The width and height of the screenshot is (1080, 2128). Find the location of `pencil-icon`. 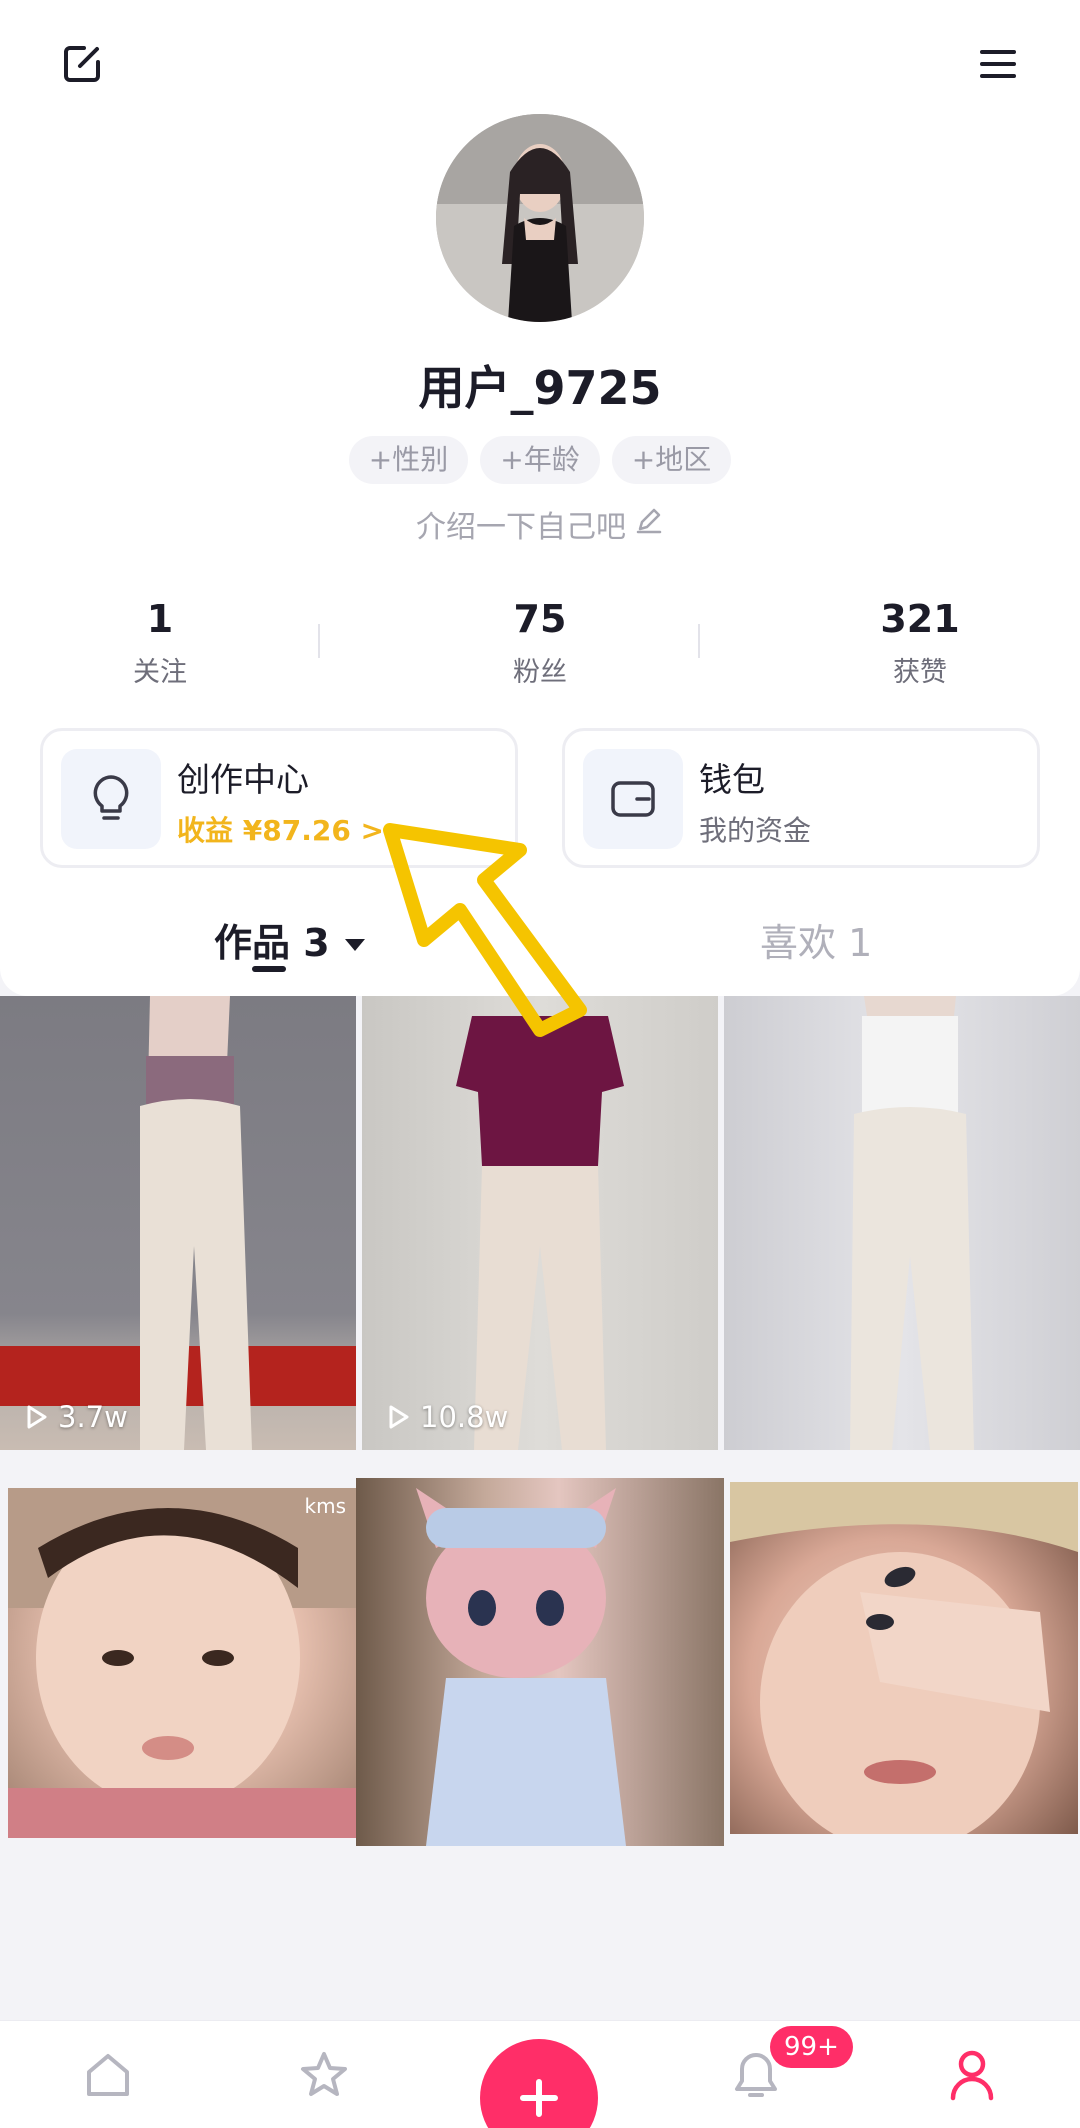

pencil-icon is located at coordinates (649, 524).